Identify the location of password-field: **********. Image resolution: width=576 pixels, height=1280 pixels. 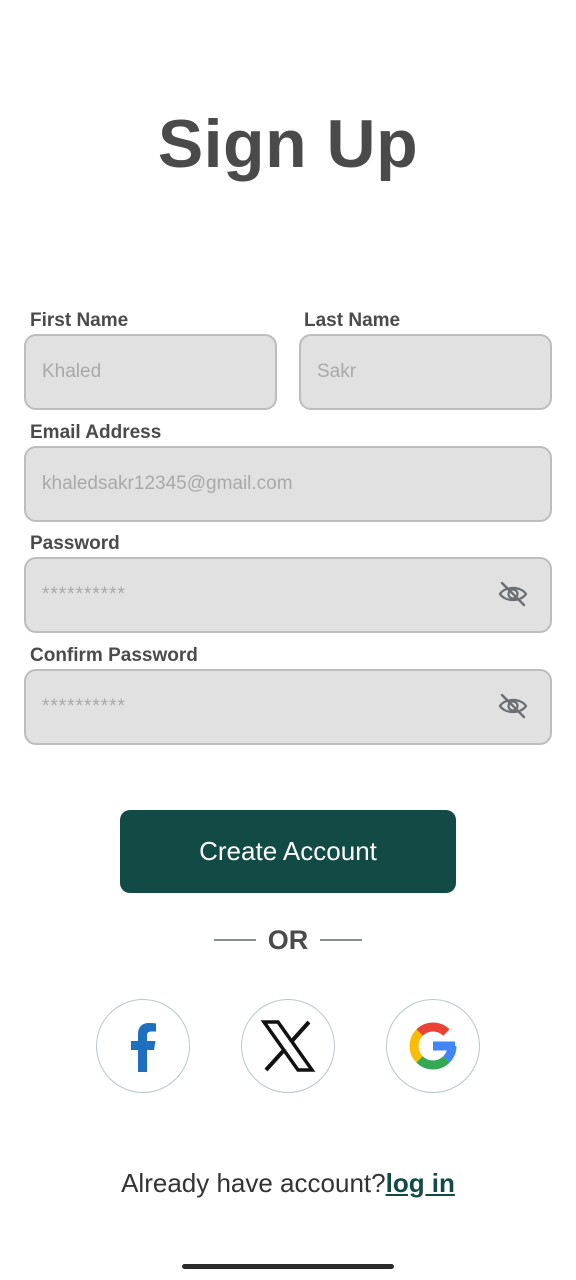
(288, 595).